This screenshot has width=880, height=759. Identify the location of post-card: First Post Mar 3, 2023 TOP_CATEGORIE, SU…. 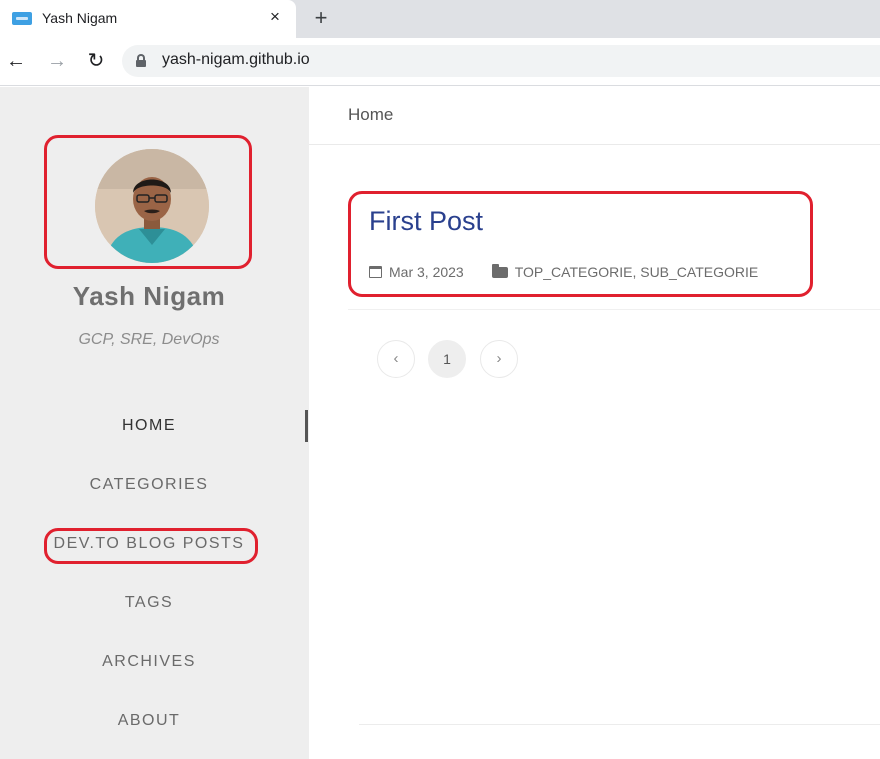
(580, 244).